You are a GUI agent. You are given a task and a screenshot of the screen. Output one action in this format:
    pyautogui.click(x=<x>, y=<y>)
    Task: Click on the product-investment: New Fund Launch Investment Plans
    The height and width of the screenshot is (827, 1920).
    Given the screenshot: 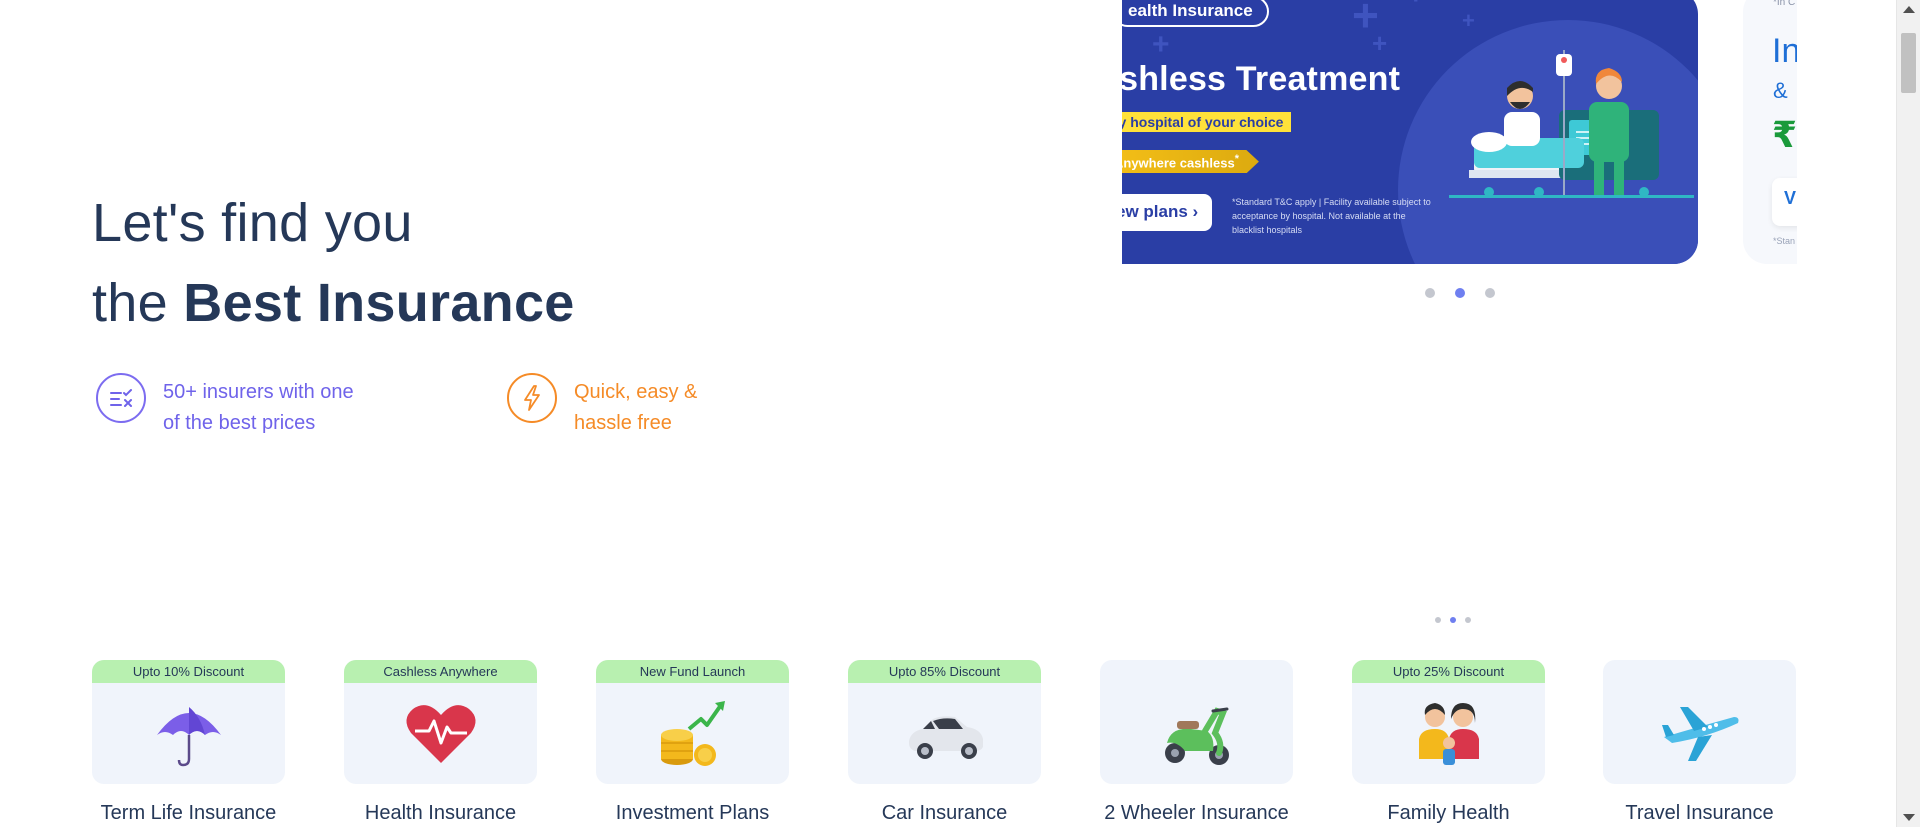 What is the action you would take?
    pyautogui.click(x=692, y=742)
    